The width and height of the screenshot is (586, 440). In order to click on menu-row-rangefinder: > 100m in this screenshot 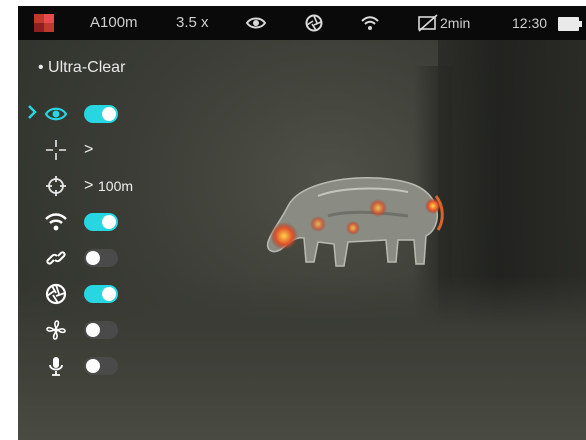, I will do `click(98, 186)`.